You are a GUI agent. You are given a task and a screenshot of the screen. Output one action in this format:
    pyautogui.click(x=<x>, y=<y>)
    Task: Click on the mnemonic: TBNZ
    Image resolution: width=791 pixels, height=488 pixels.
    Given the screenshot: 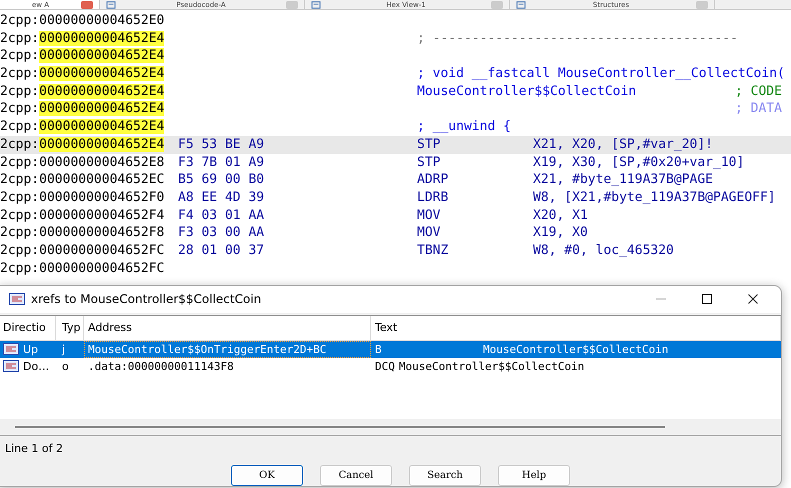 What is the action you would take?
    pyautogui.click(x=433, y=251)
    